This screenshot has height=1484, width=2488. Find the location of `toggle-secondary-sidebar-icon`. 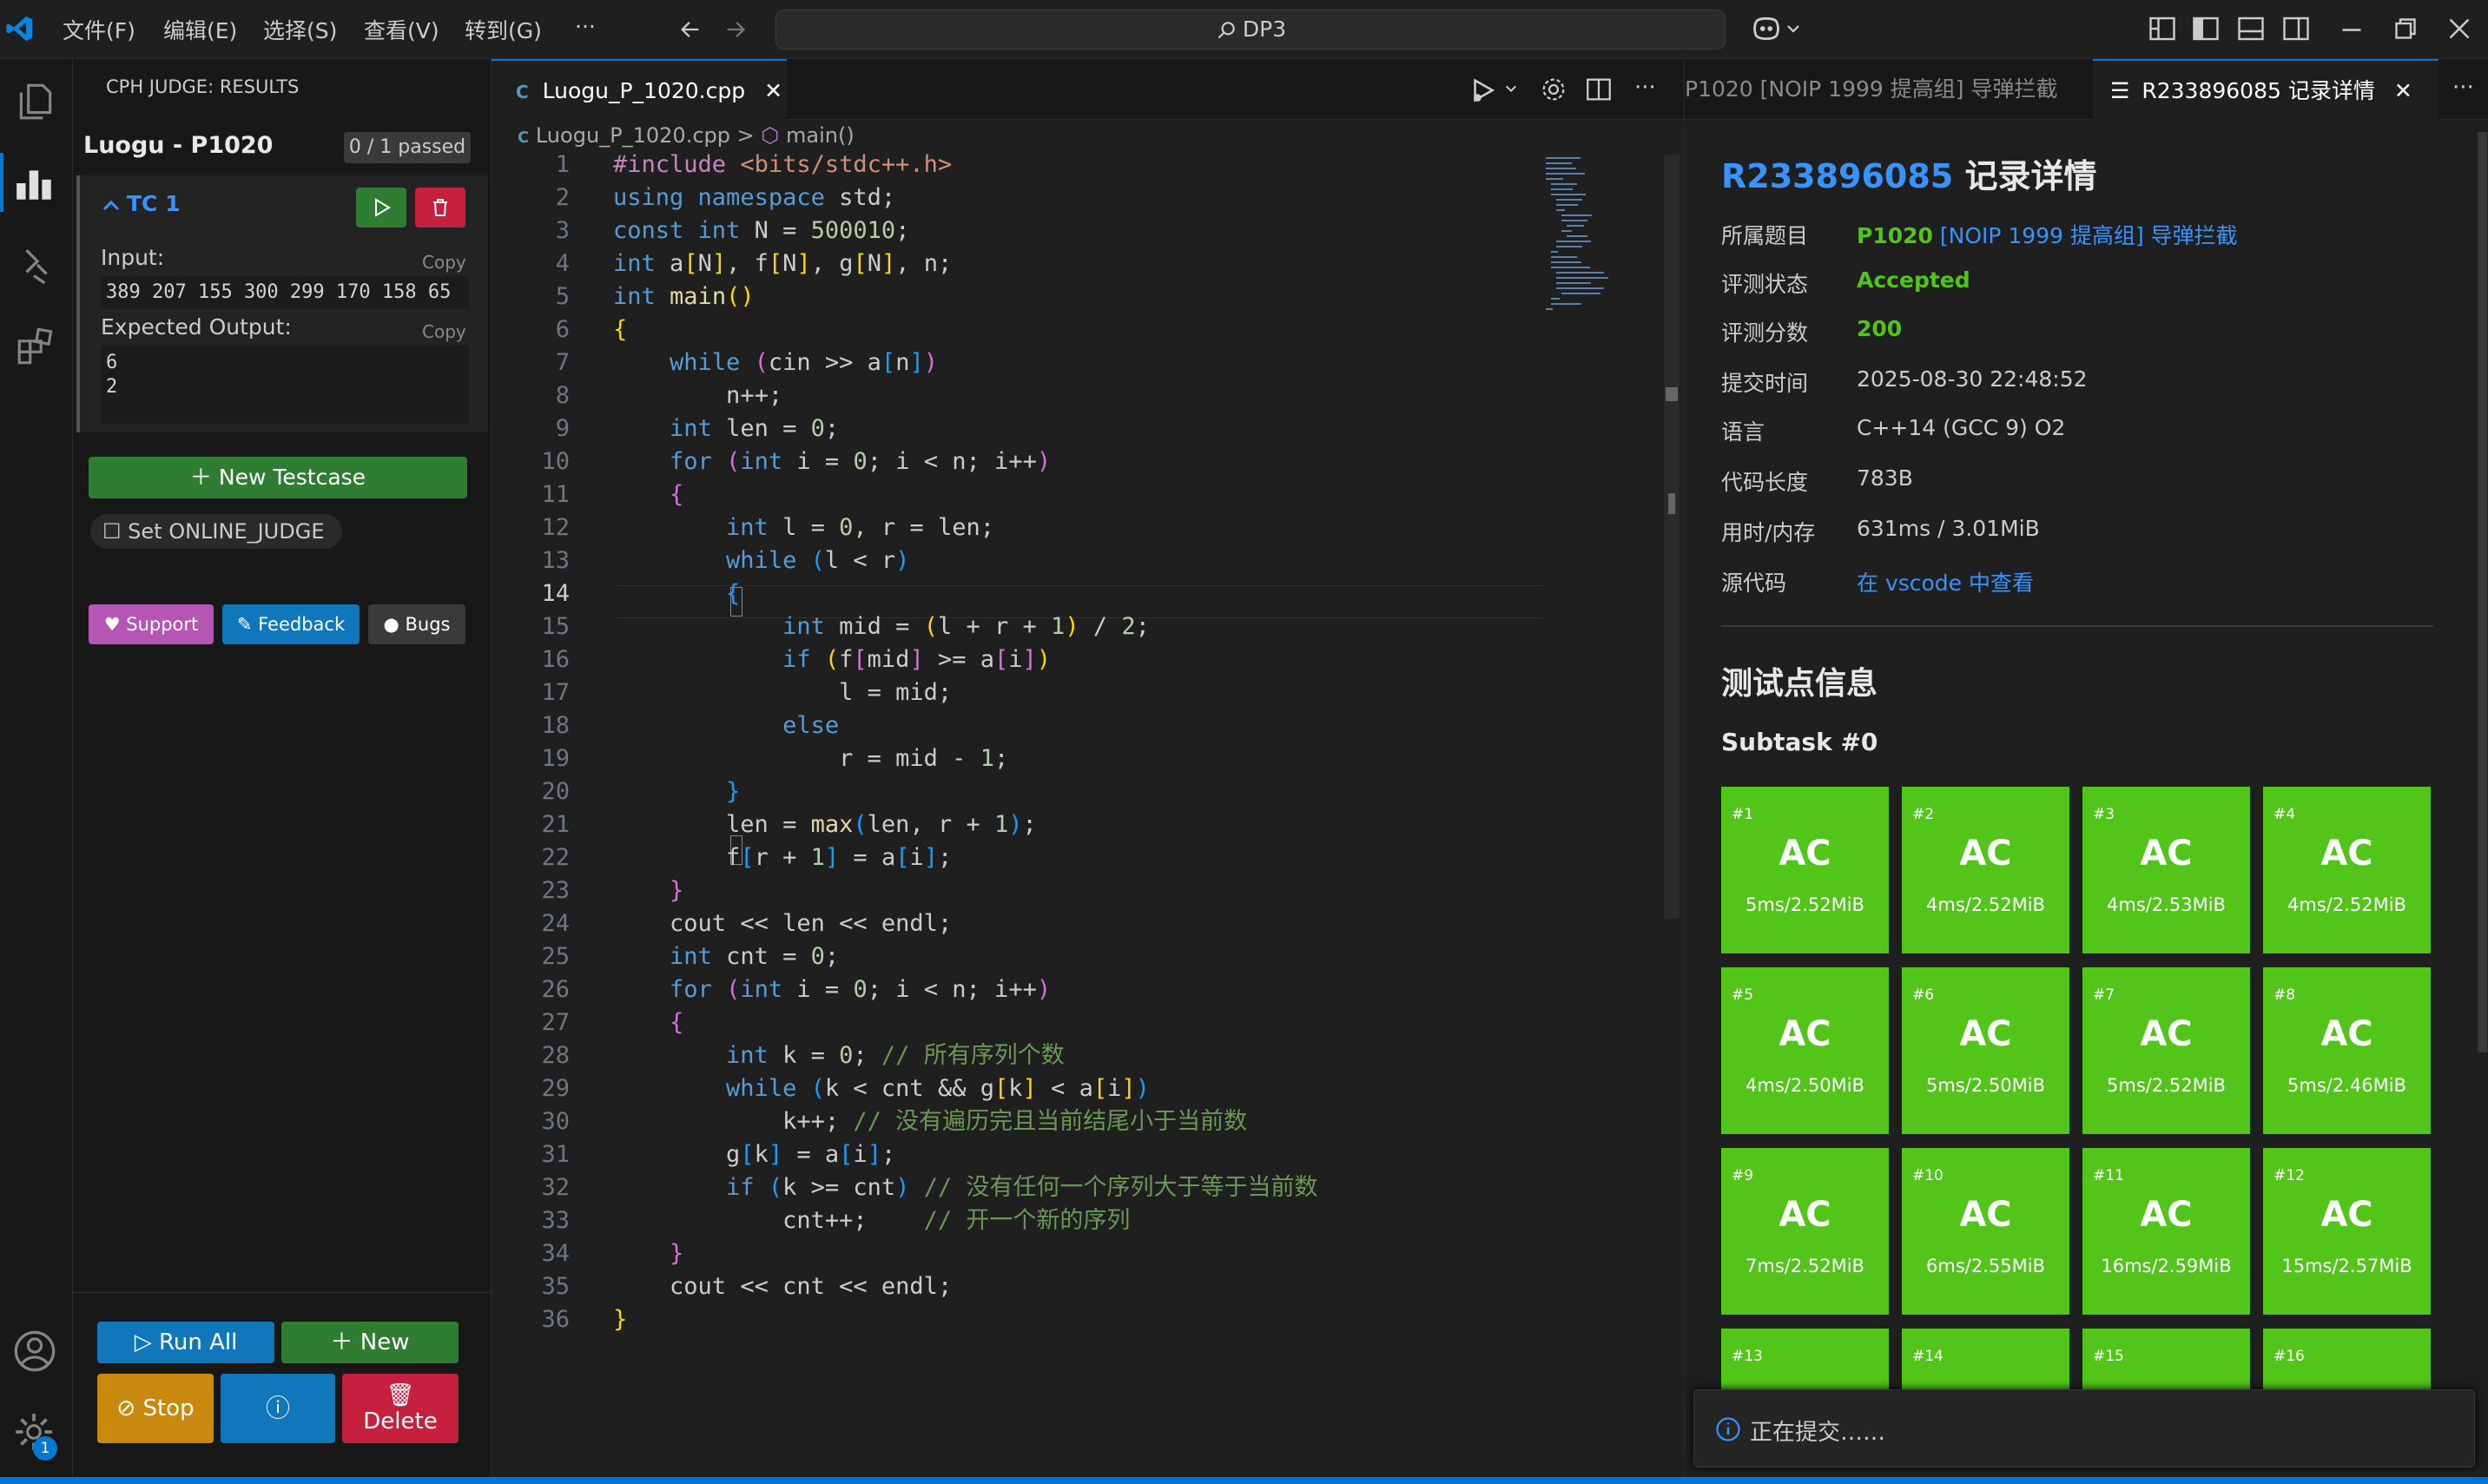

toggle-secondary-sidebar-icon is located at coordinates (2296, 28).